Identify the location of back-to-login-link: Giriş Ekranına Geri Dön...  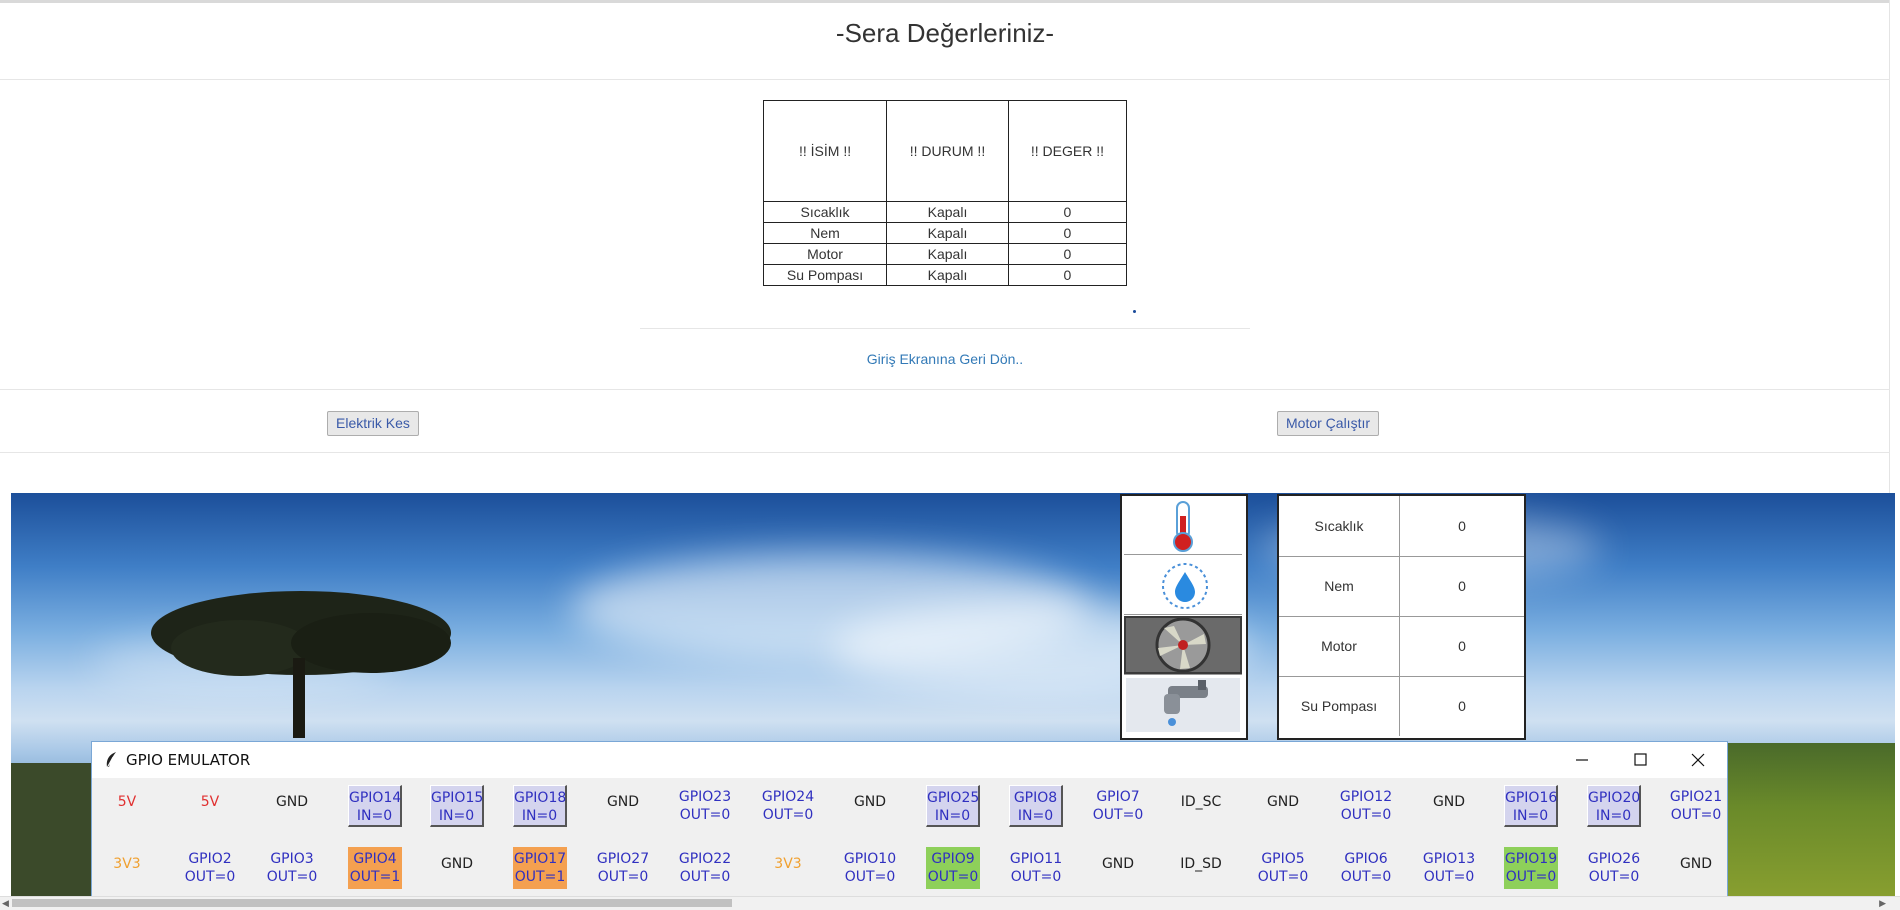
(945, 359).